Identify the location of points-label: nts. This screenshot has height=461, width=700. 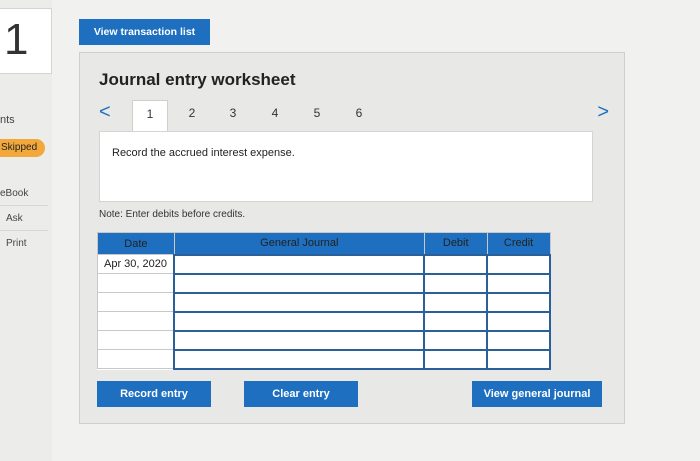
(7, 120).